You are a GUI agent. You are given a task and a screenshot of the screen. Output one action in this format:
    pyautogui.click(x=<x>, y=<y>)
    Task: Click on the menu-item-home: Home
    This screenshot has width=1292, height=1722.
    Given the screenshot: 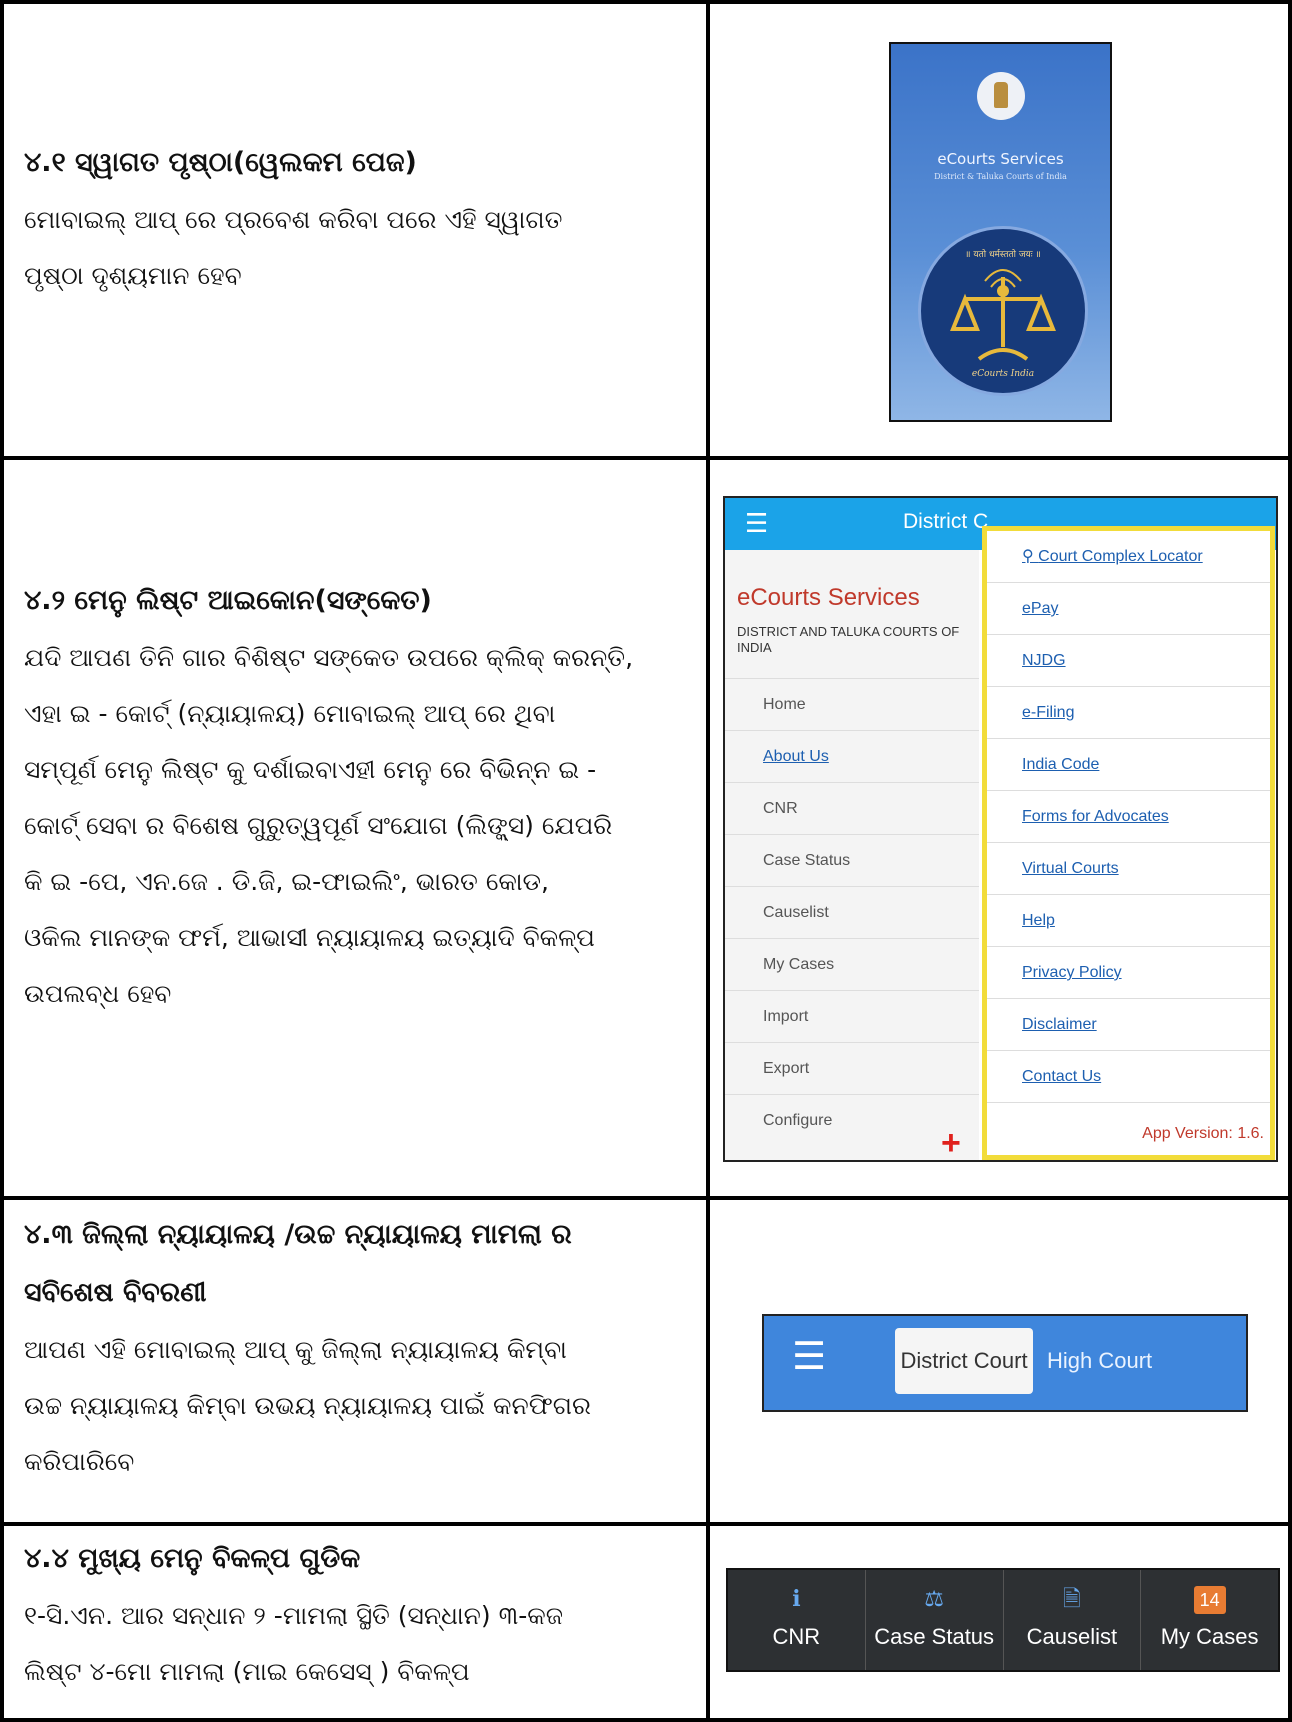 What is the action you would take?
    pyautogui.click(x=852, y=704)
    